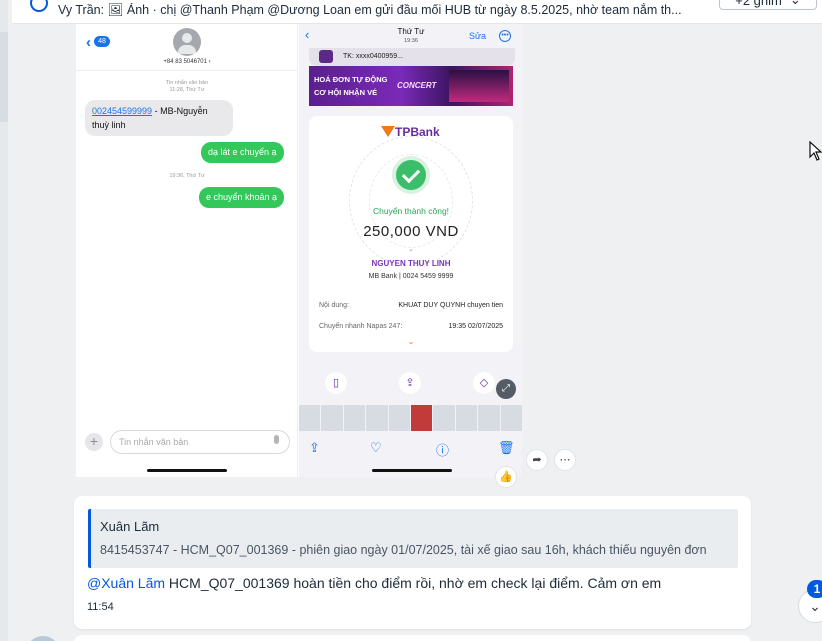  I want to click on like-reaction-button: 👍, so click(506, 477).